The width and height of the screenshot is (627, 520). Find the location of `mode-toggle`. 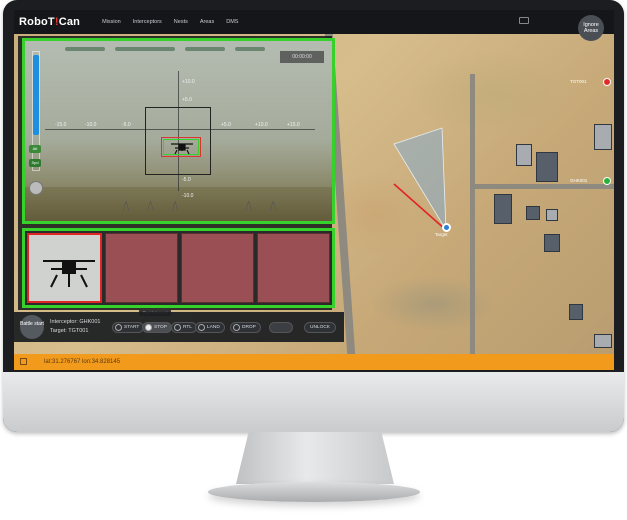

mode-toggle is located at coordinates (281, 327).